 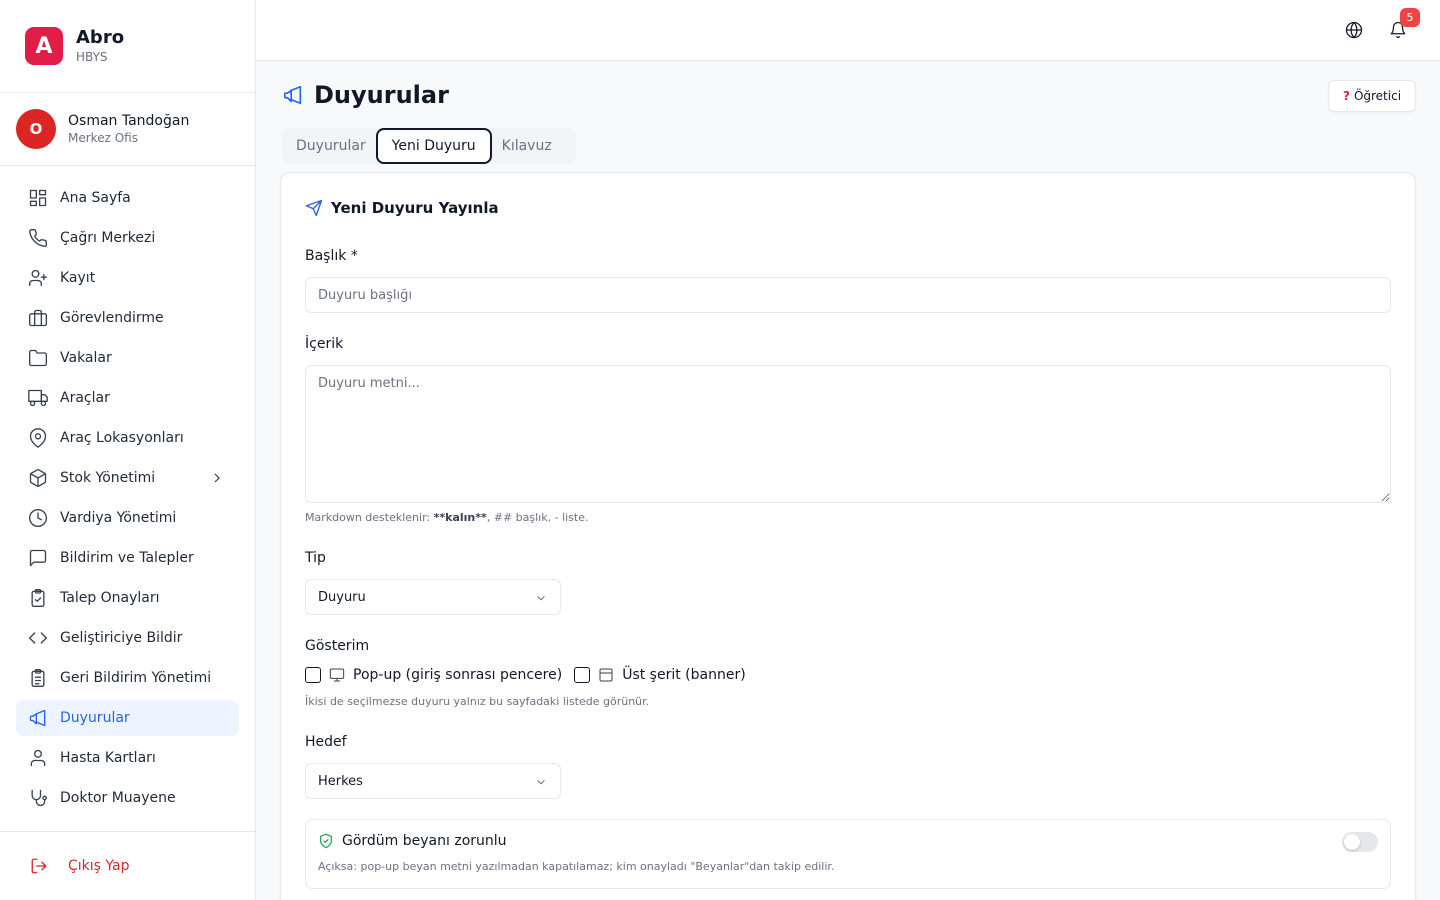 I want to click on sidebar-item-arac-lokasyonlari: Araç Lokasyonları, so click(x=127, y=438).